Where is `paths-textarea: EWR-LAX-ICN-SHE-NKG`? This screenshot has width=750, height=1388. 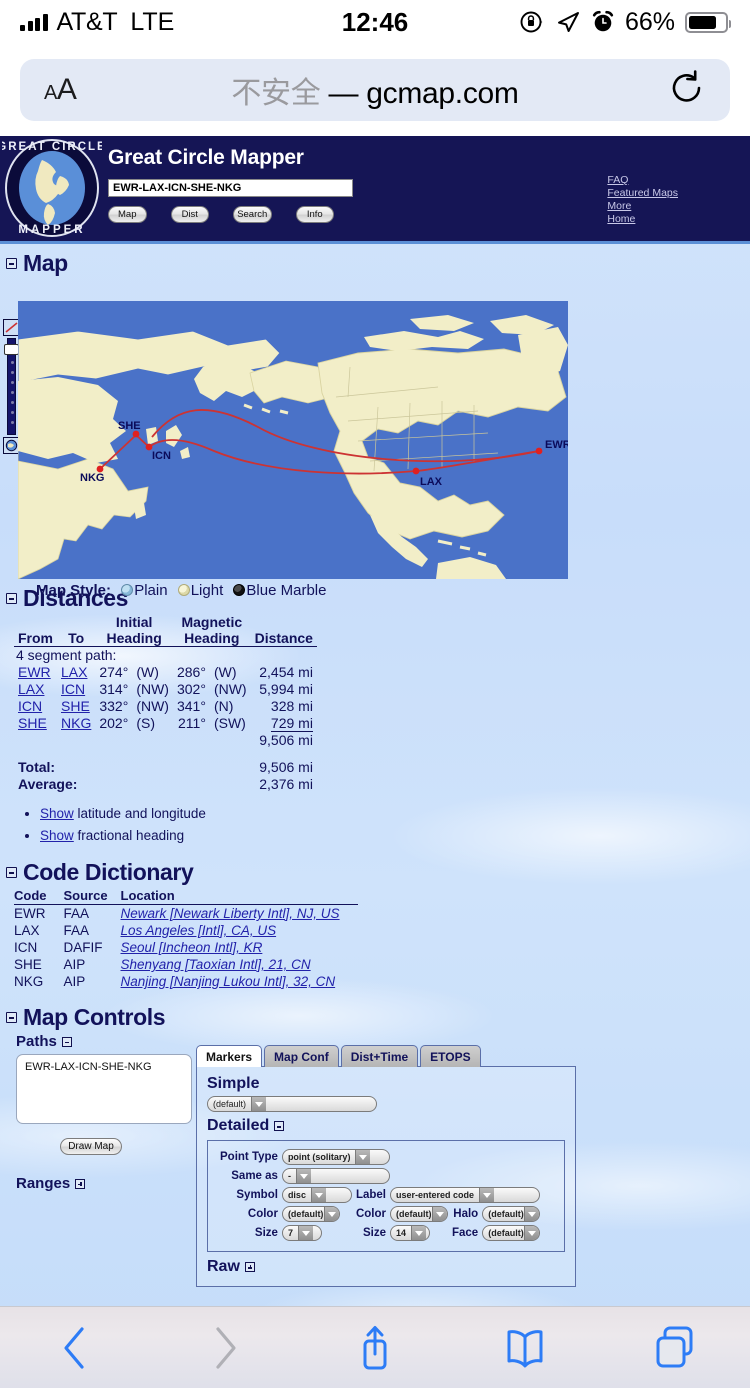 paths-textarea: EWR-LAX-ICN-SHE-NKG is located at coordinates (104, 1089).